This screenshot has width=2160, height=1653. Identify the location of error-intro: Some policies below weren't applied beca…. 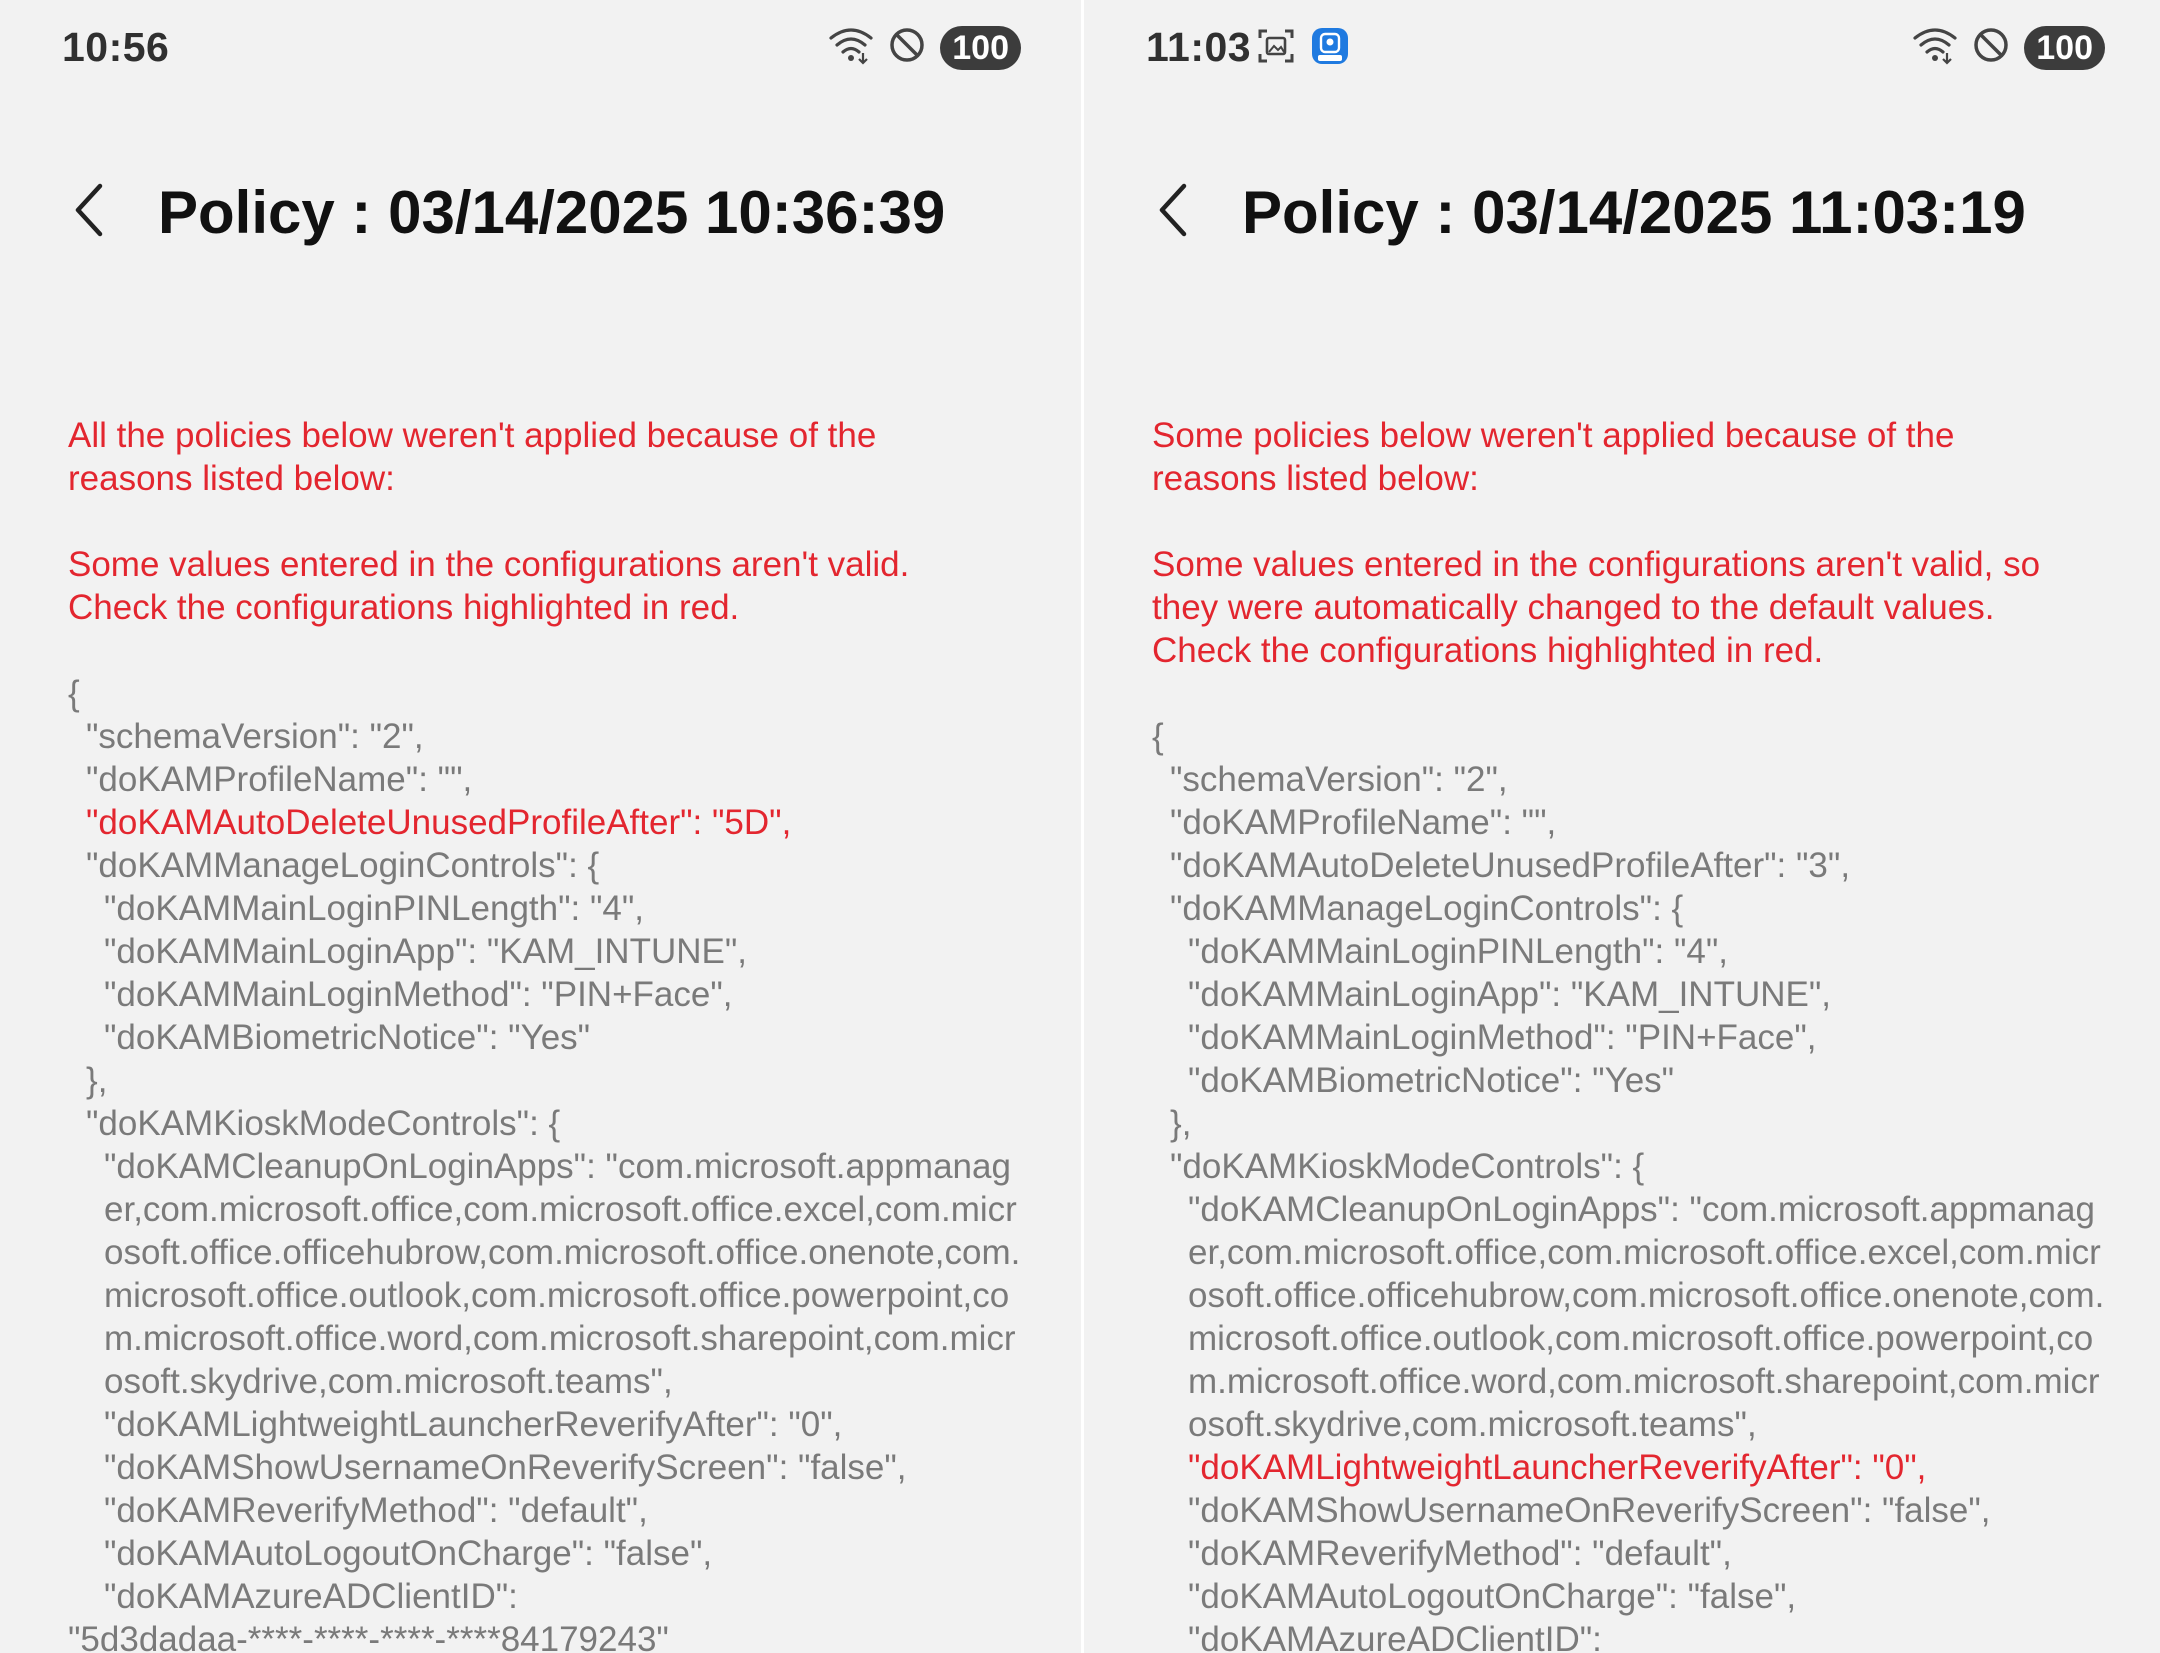
(1553, 457).